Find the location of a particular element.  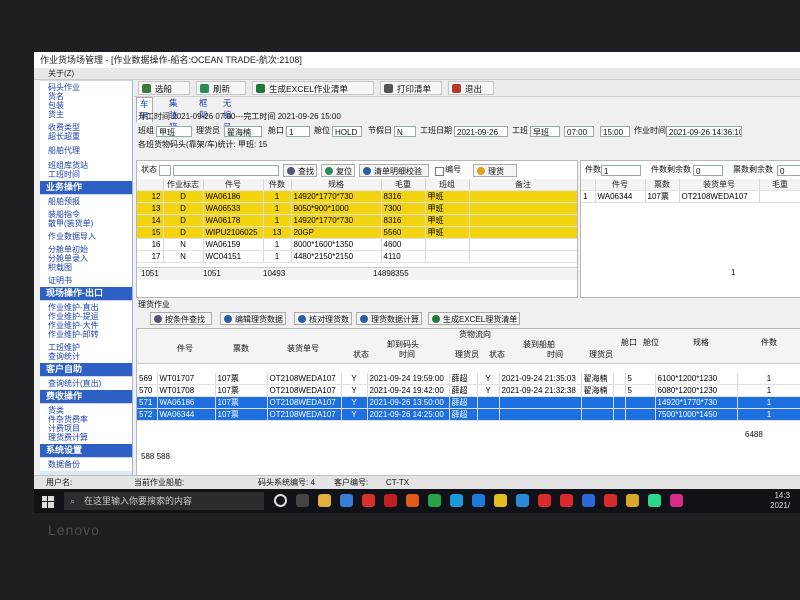

sidebar-item: 船舶预报 is located at coordinates (88, 201).